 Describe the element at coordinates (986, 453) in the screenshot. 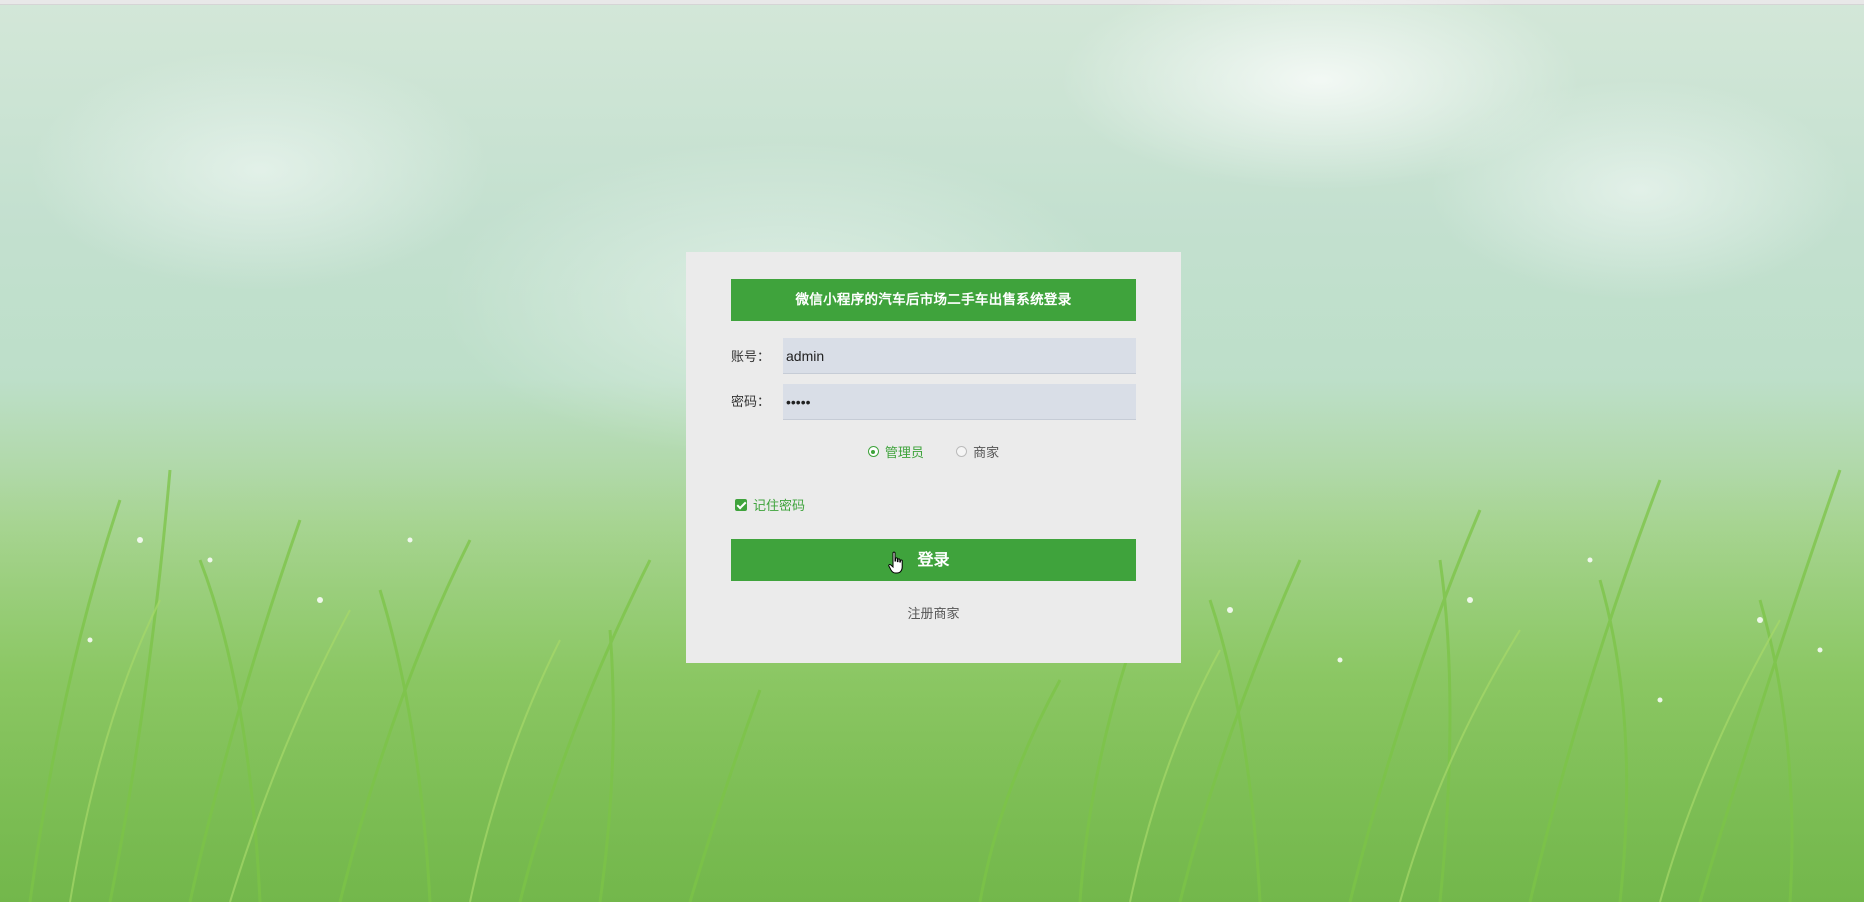

I see `role-merchant-label: 商家` at that location.